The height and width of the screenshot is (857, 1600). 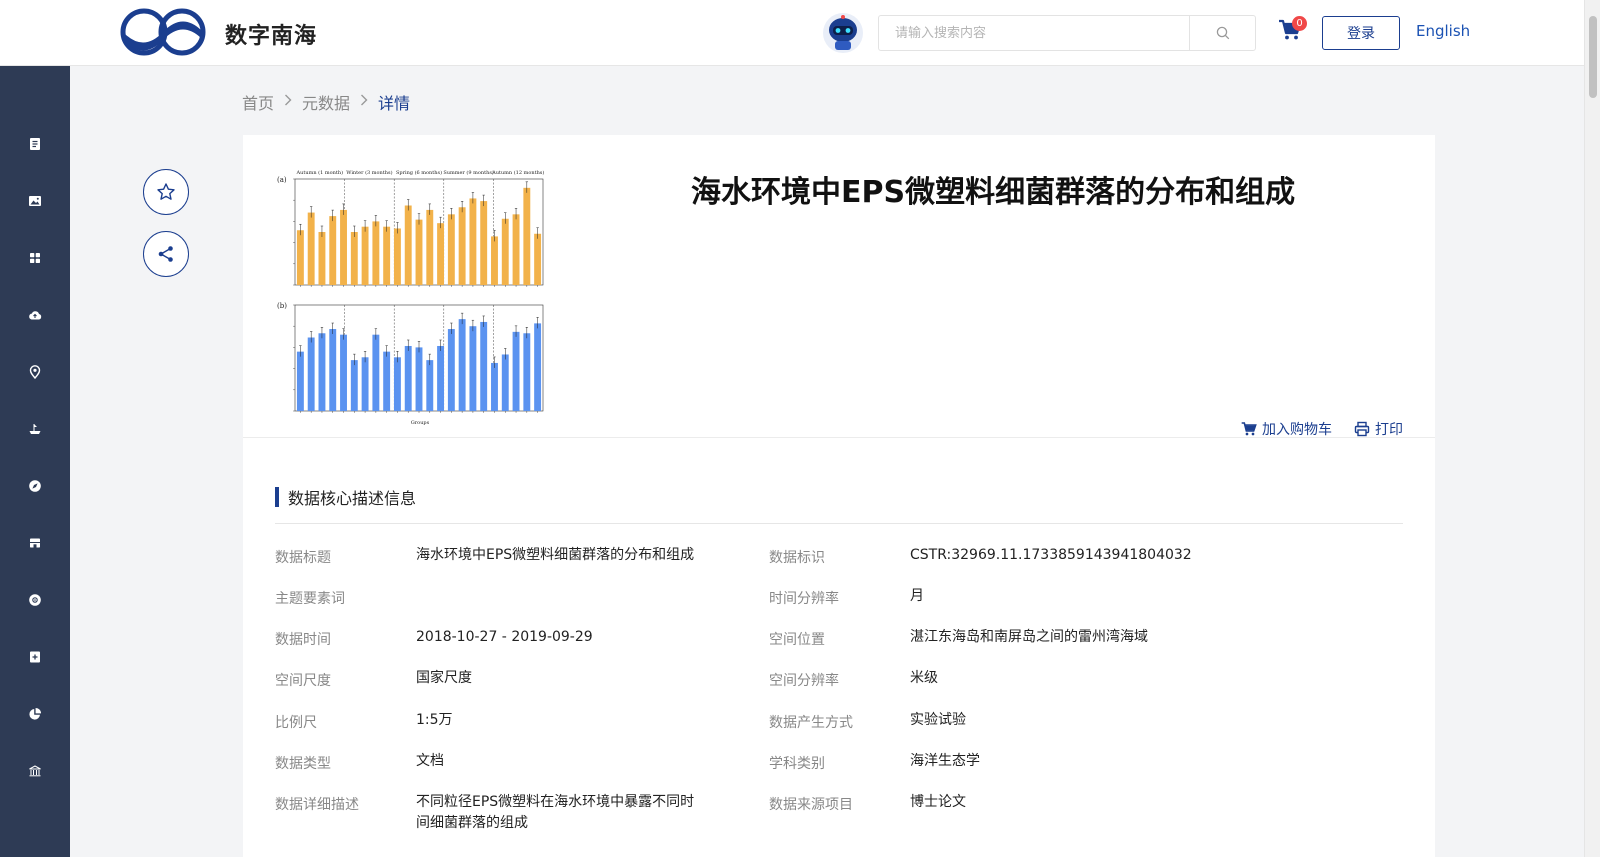 I want to click on section-accent-bar, so click(x=277, y=497).